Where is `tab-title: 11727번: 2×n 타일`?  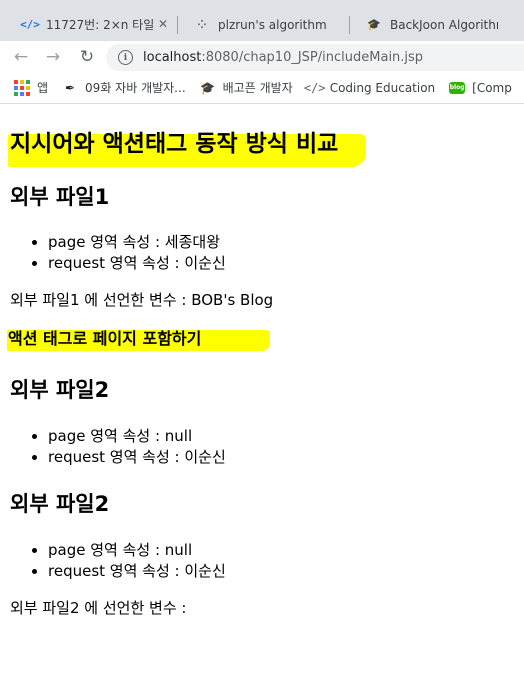
tab-title: 11727번: 2×n 타일 is located at coordinates (100, 25).